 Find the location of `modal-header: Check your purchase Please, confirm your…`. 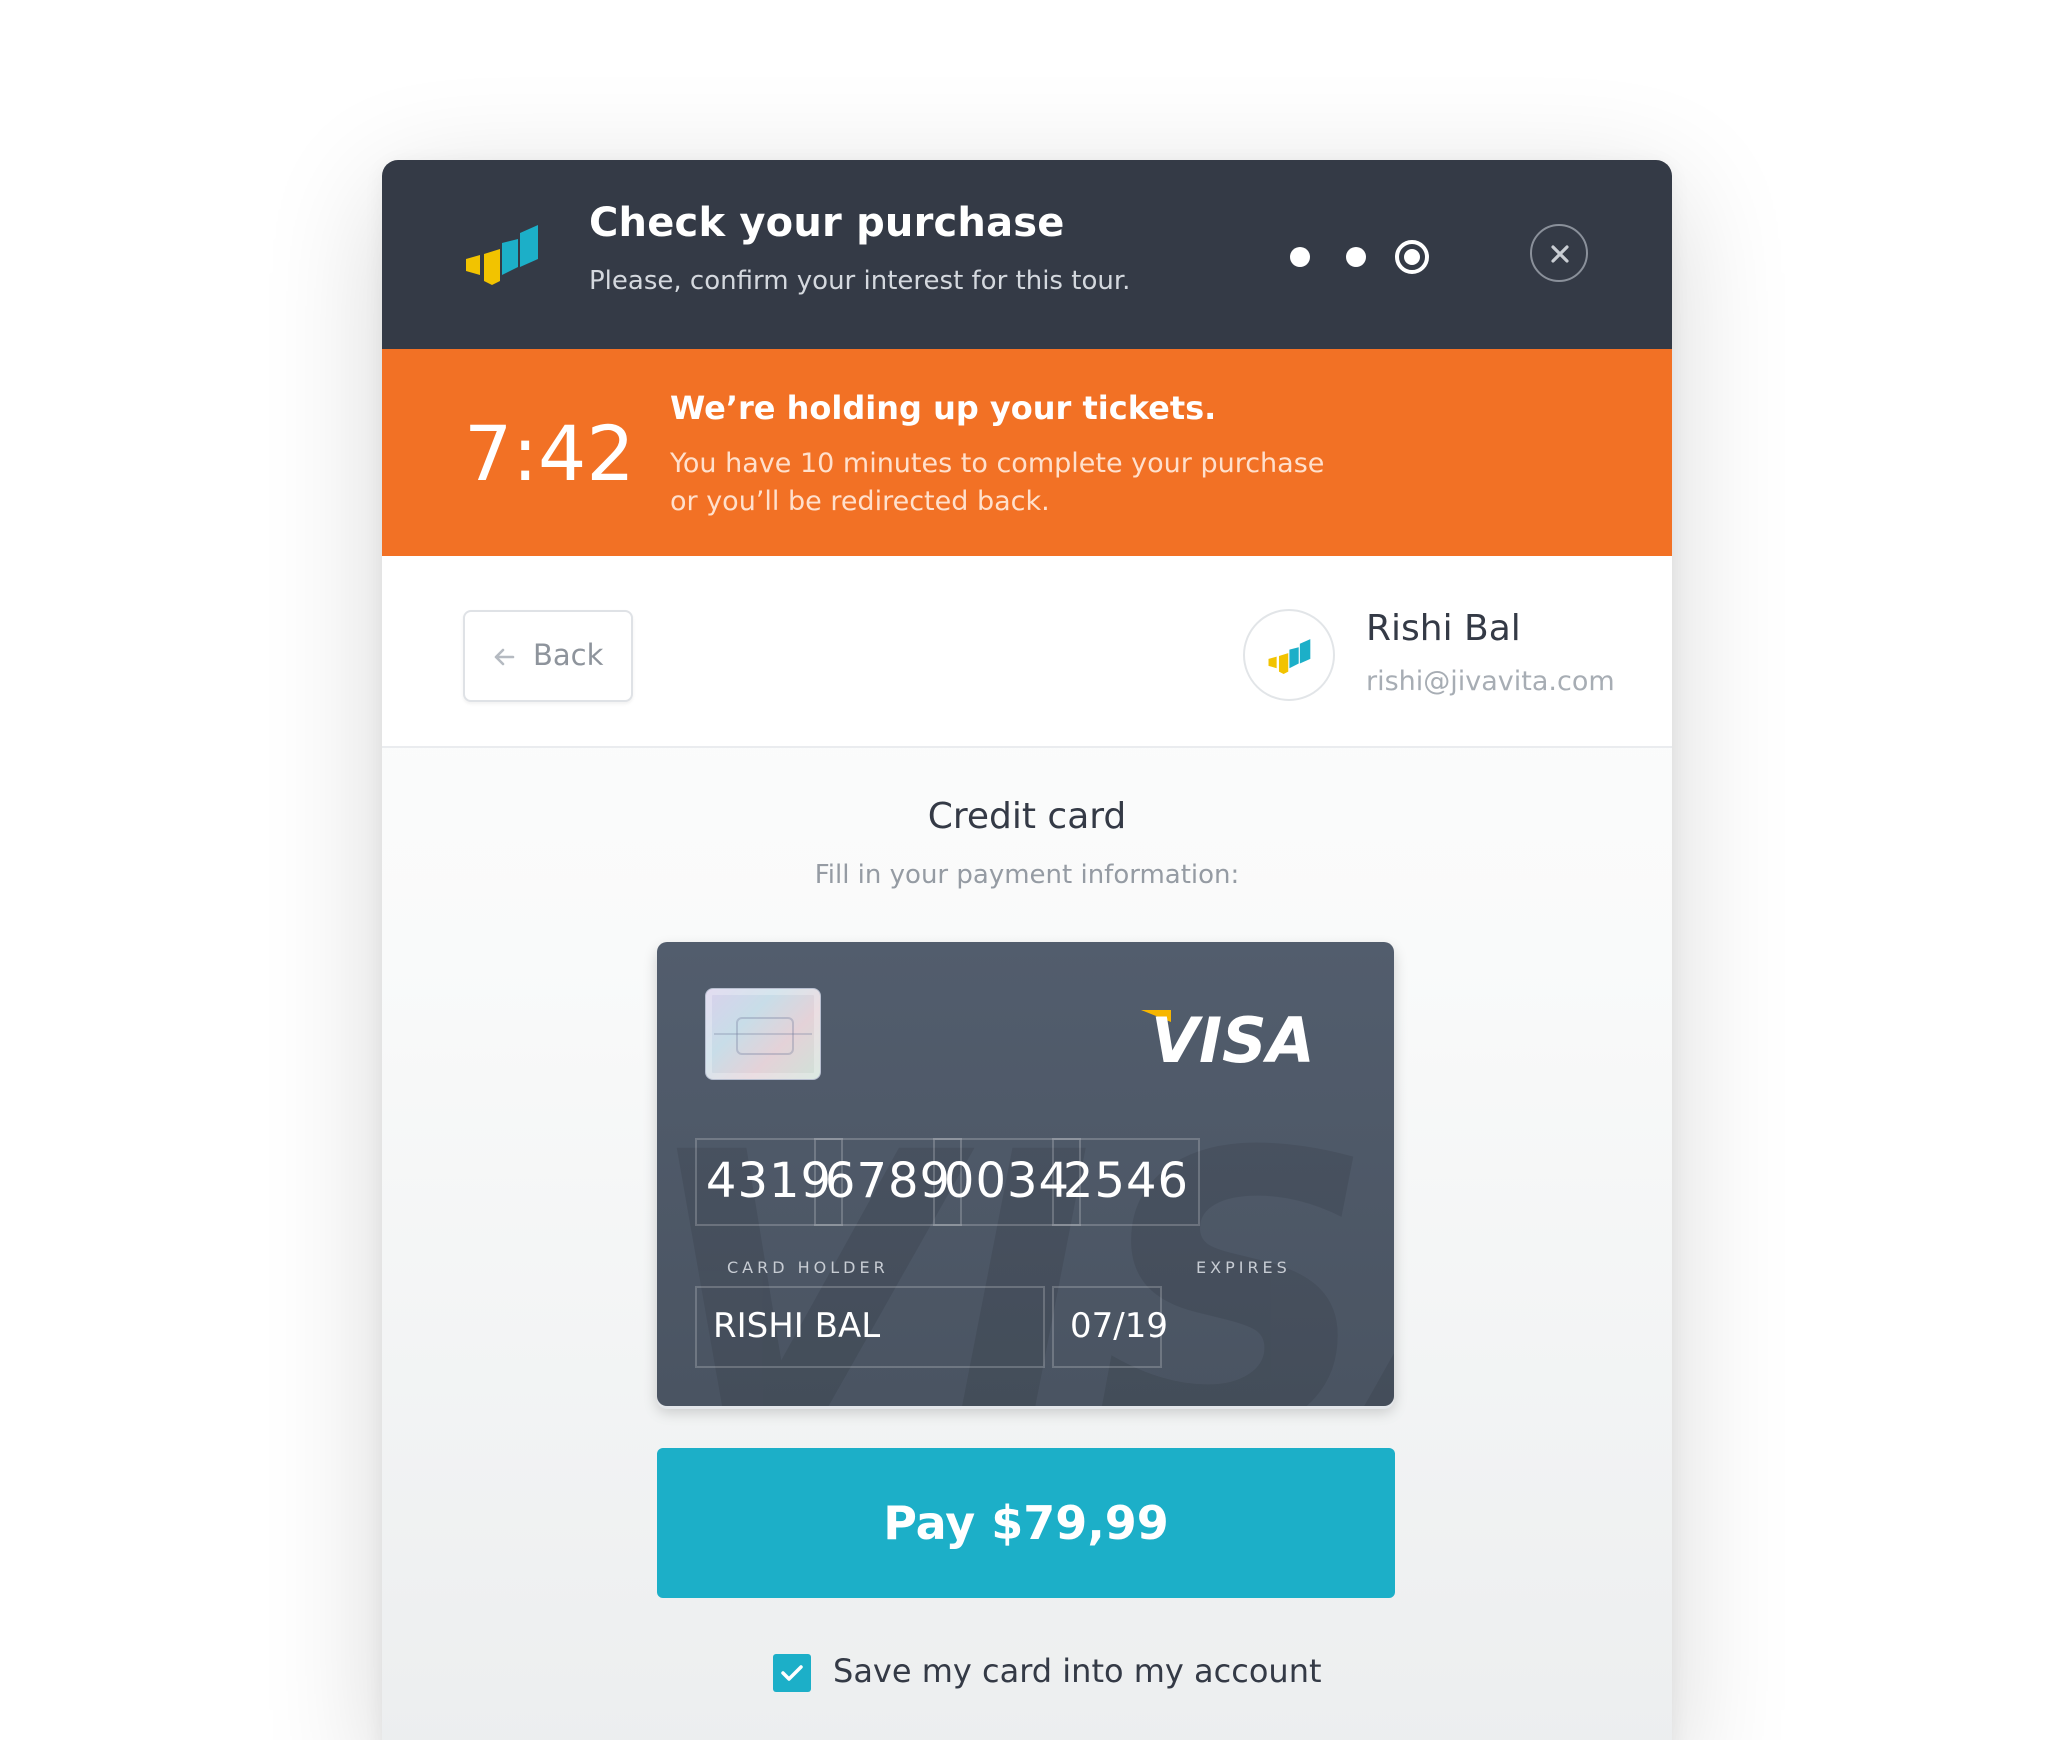

modal-header: Check your purchase Please, confirm your… is located at coordinates (1027, 254).